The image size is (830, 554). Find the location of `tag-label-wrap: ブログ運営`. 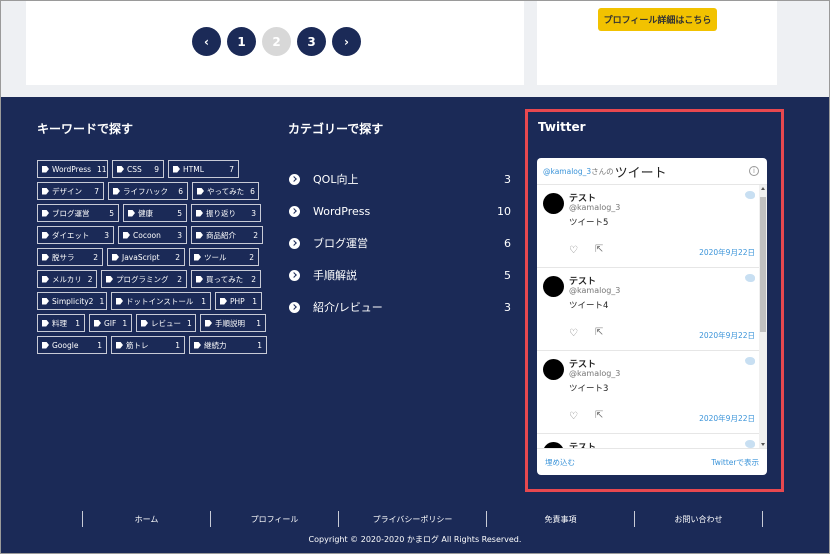

tag-label-wrap: ブログ運営 is located at coordinates (66, 213).